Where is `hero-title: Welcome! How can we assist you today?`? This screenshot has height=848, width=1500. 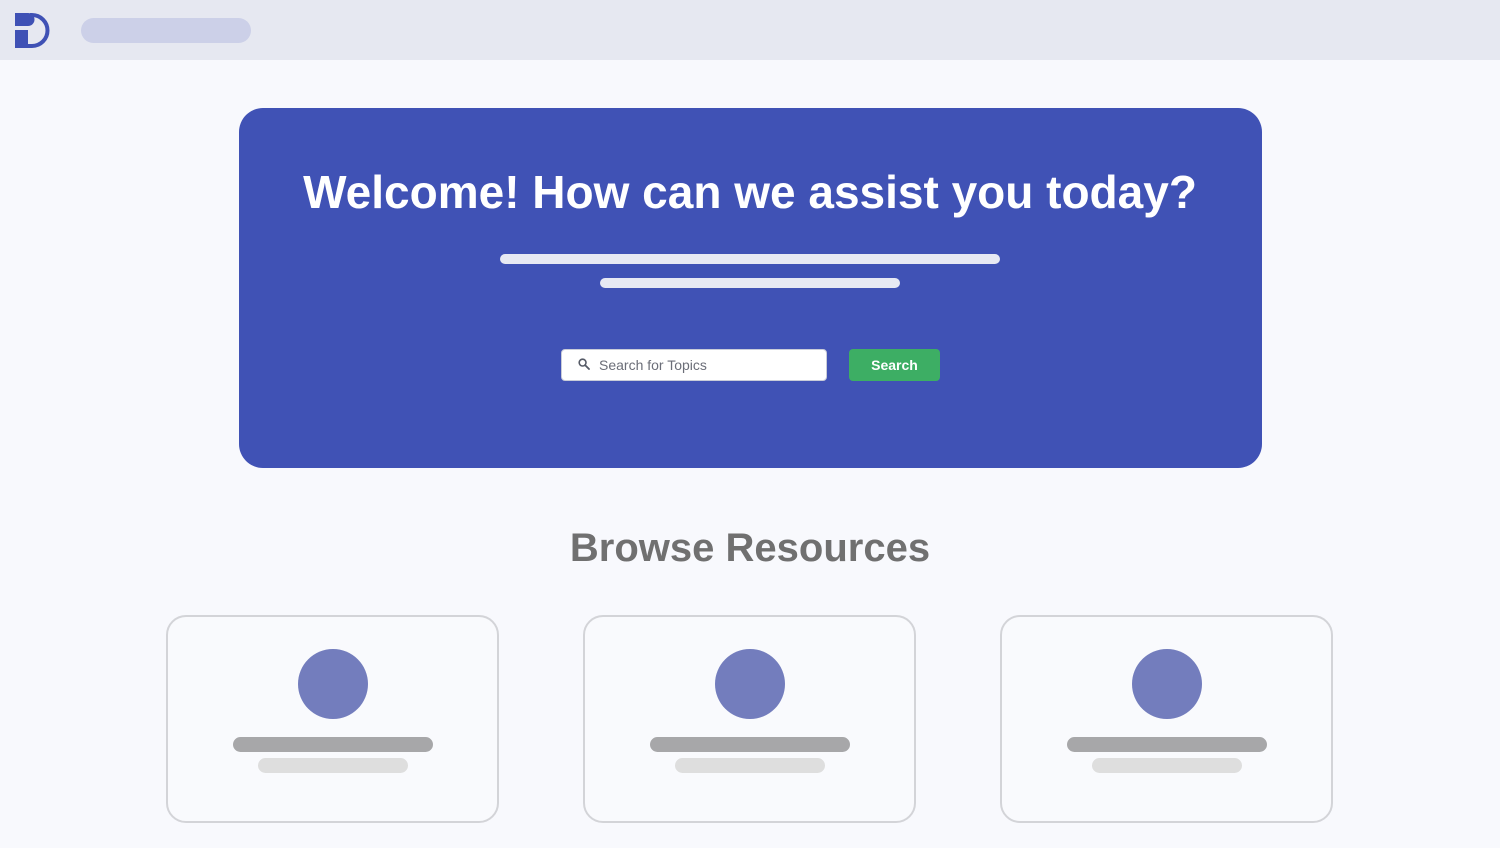 hero-title: Welcome! How can we assist you today? is located at coordinates (750, 192).